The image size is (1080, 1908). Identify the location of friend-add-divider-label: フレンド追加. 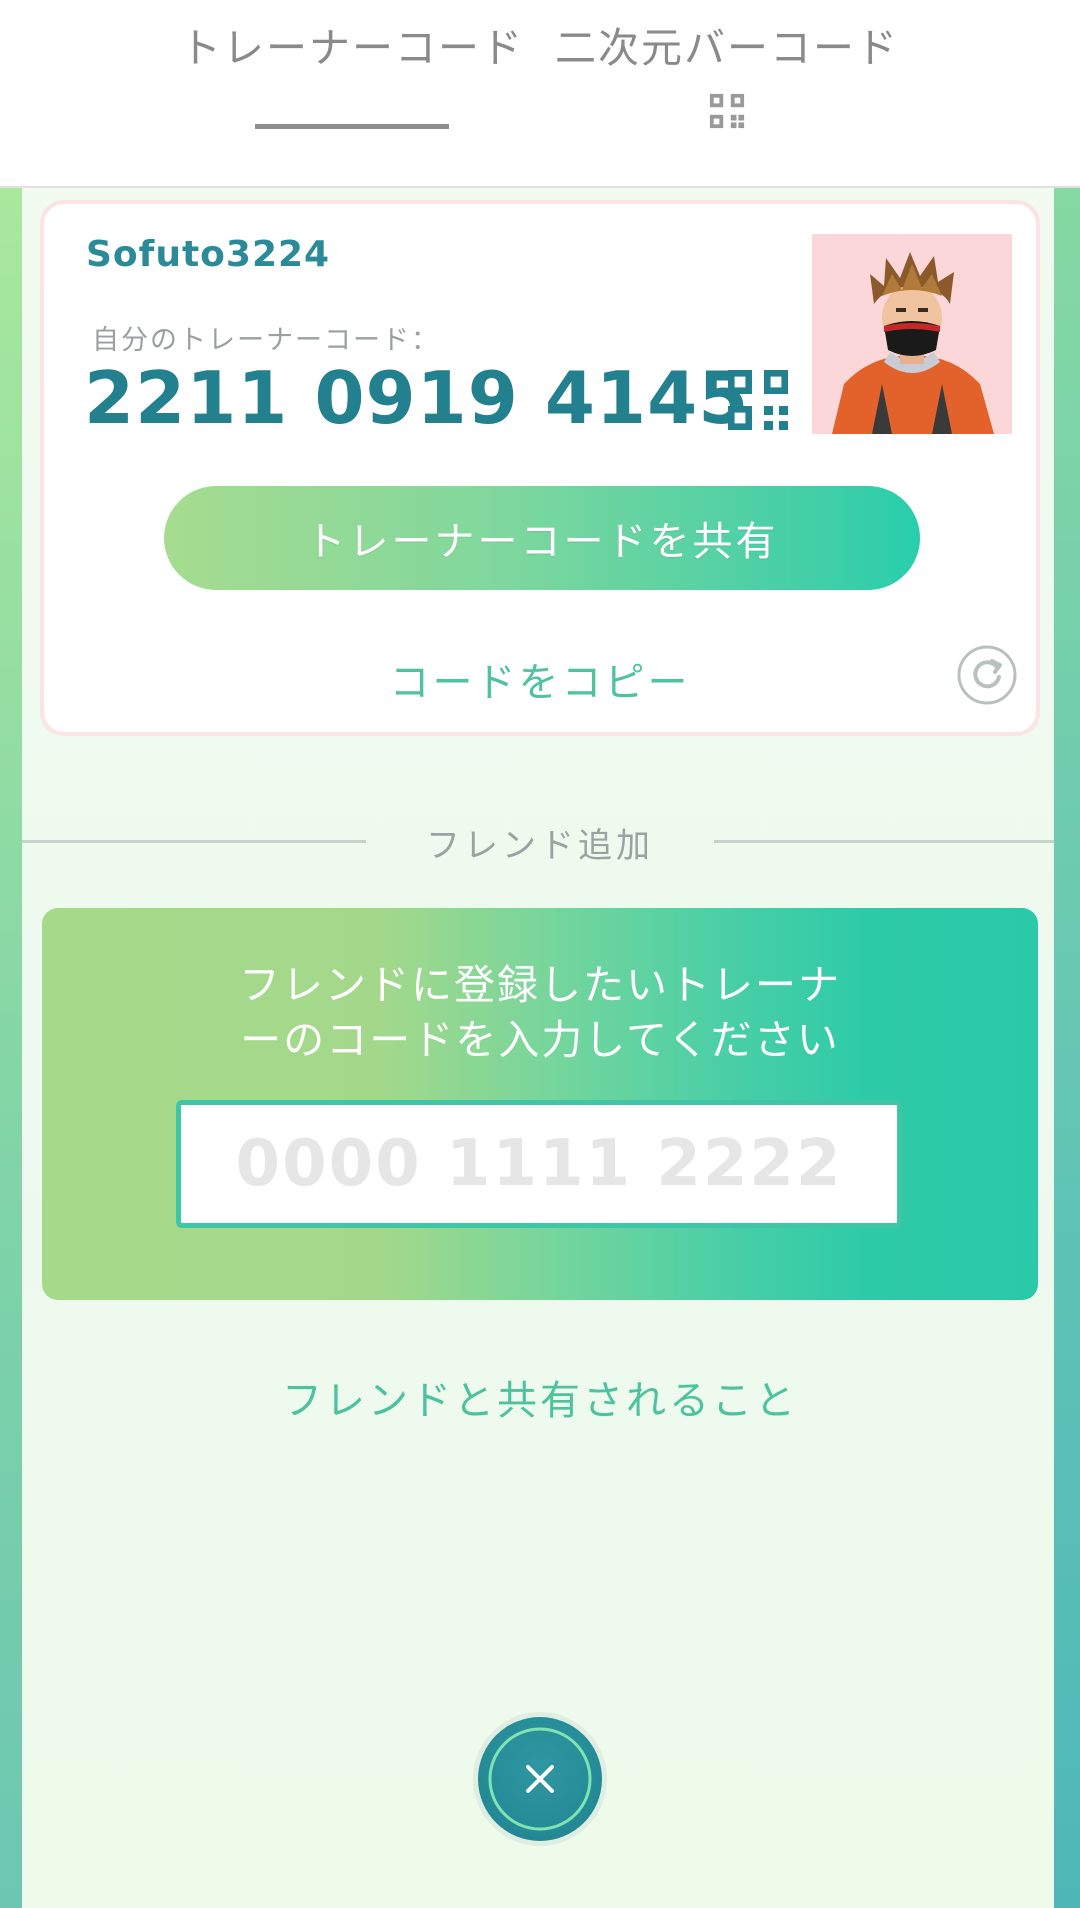
(540, 846).